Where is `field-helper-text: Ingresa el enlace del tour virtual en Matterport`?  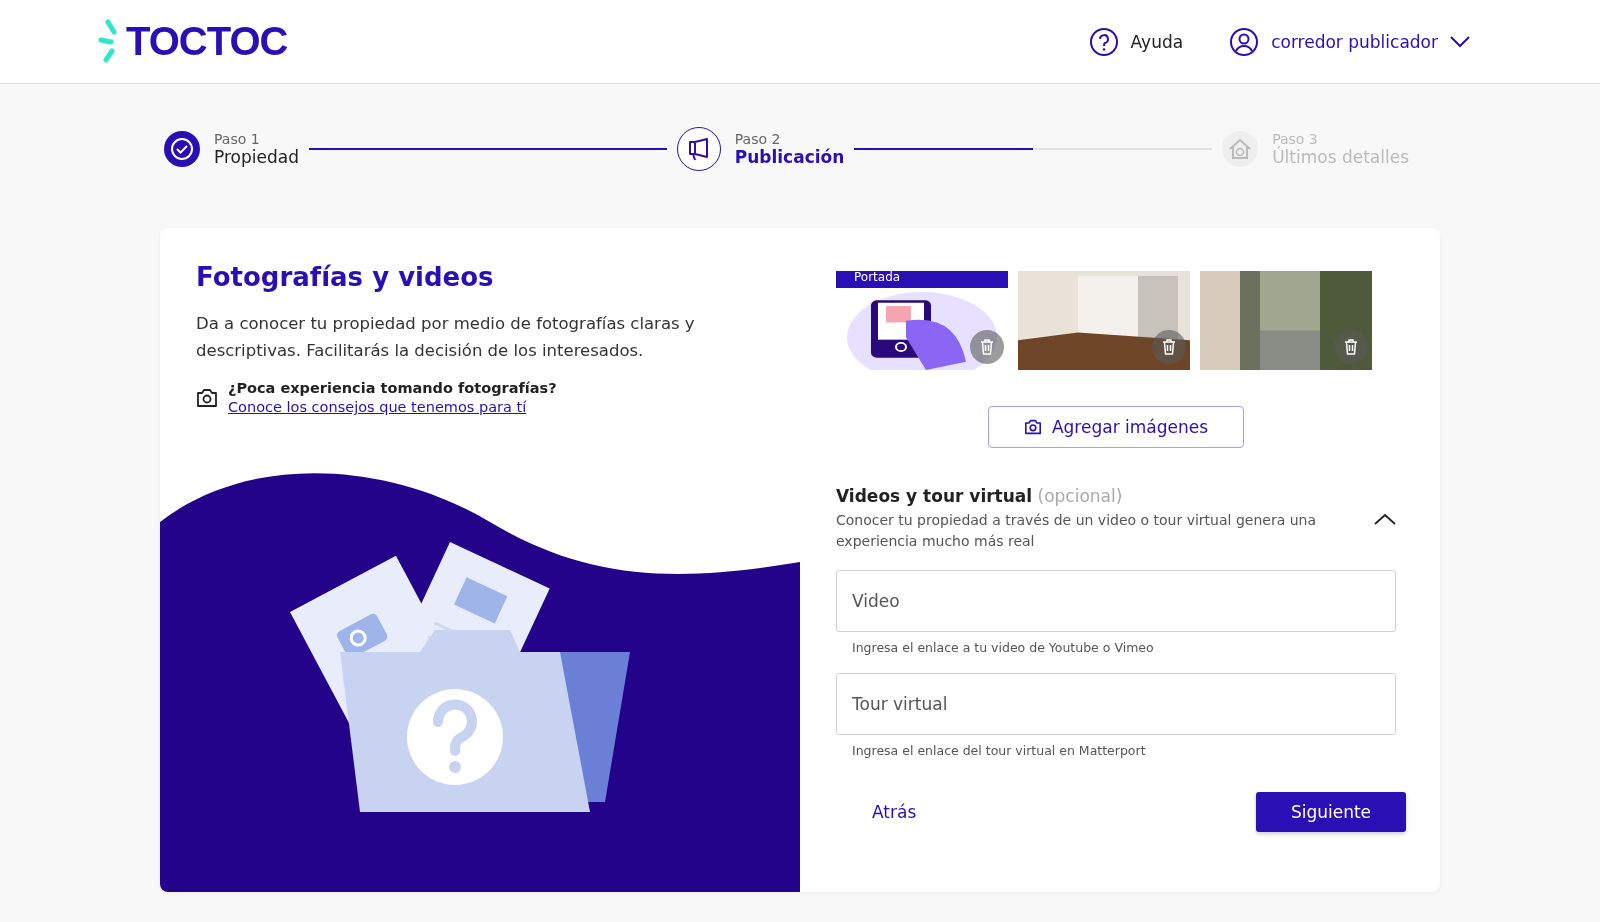 field-helper-text: Ingresa el enlace del tour virtual en Matterport is located at coordinates (999, 750).